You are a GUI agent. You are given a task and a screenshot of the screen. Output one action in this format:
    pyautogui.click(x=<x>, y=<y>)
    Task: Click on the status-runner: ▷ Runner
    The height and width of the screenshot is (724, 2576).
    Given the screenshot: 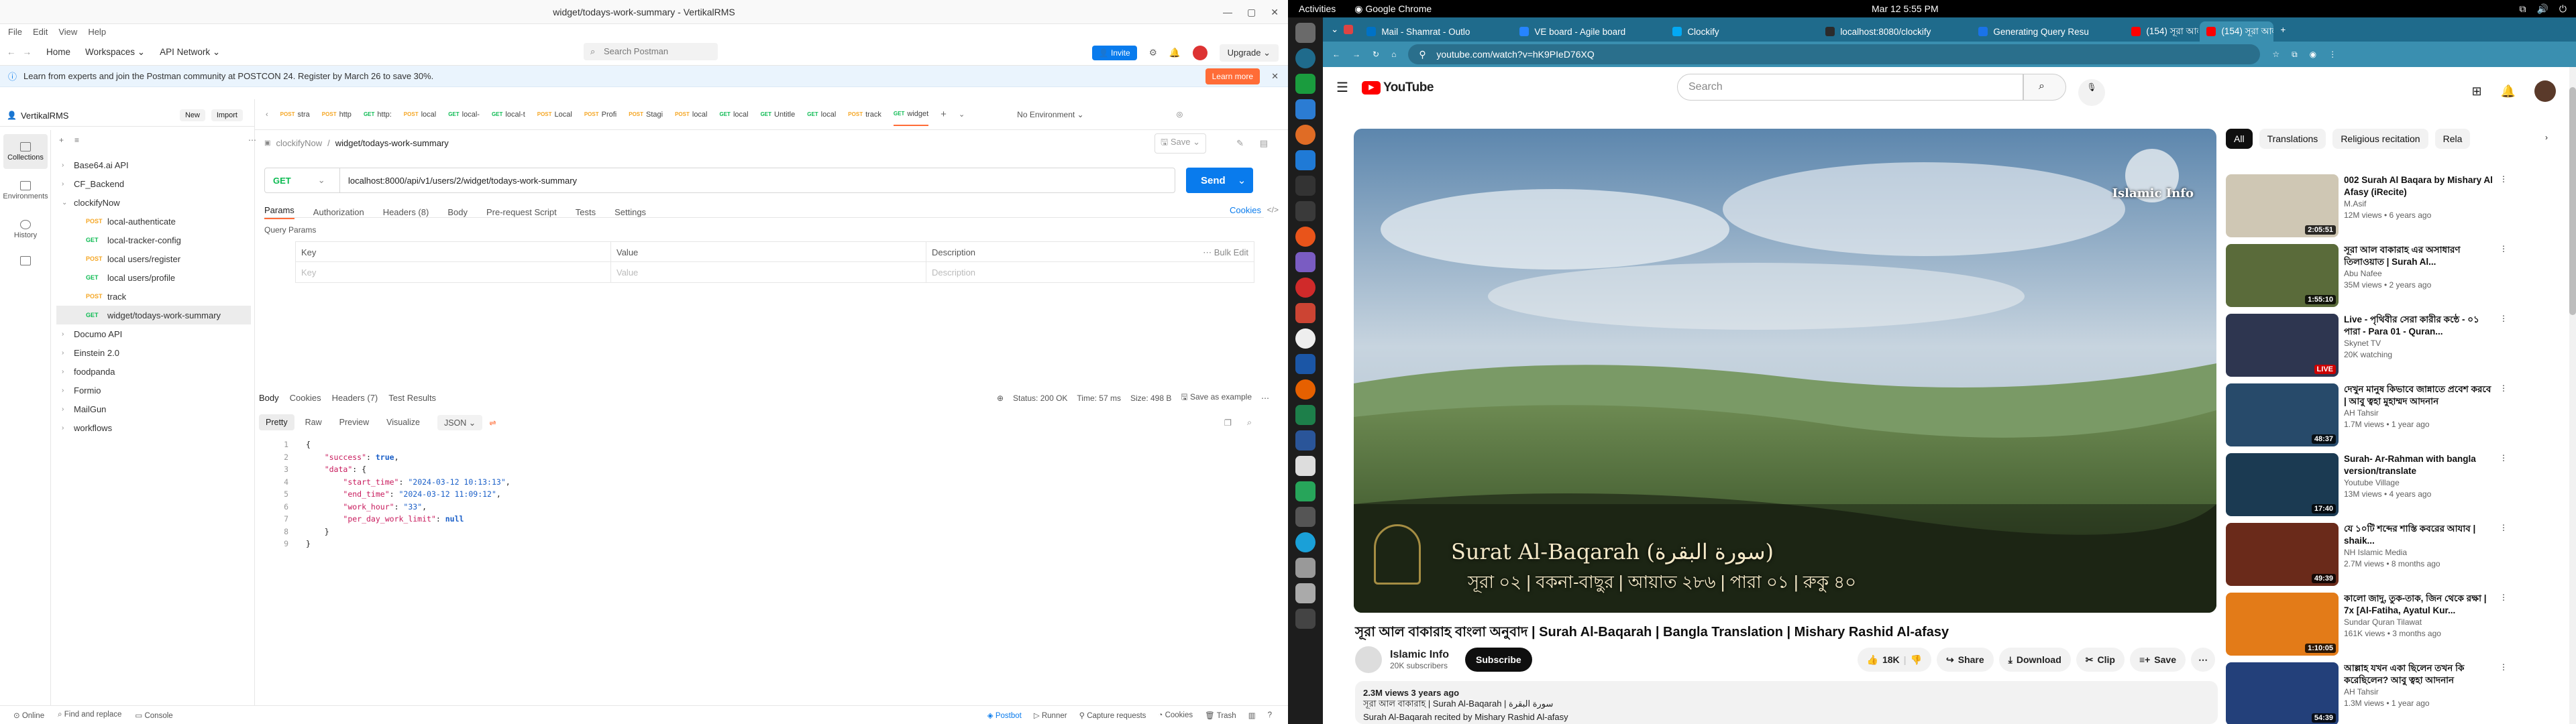 What is the action you would take?
    pyautogui.click(x=1050, y=715)
    